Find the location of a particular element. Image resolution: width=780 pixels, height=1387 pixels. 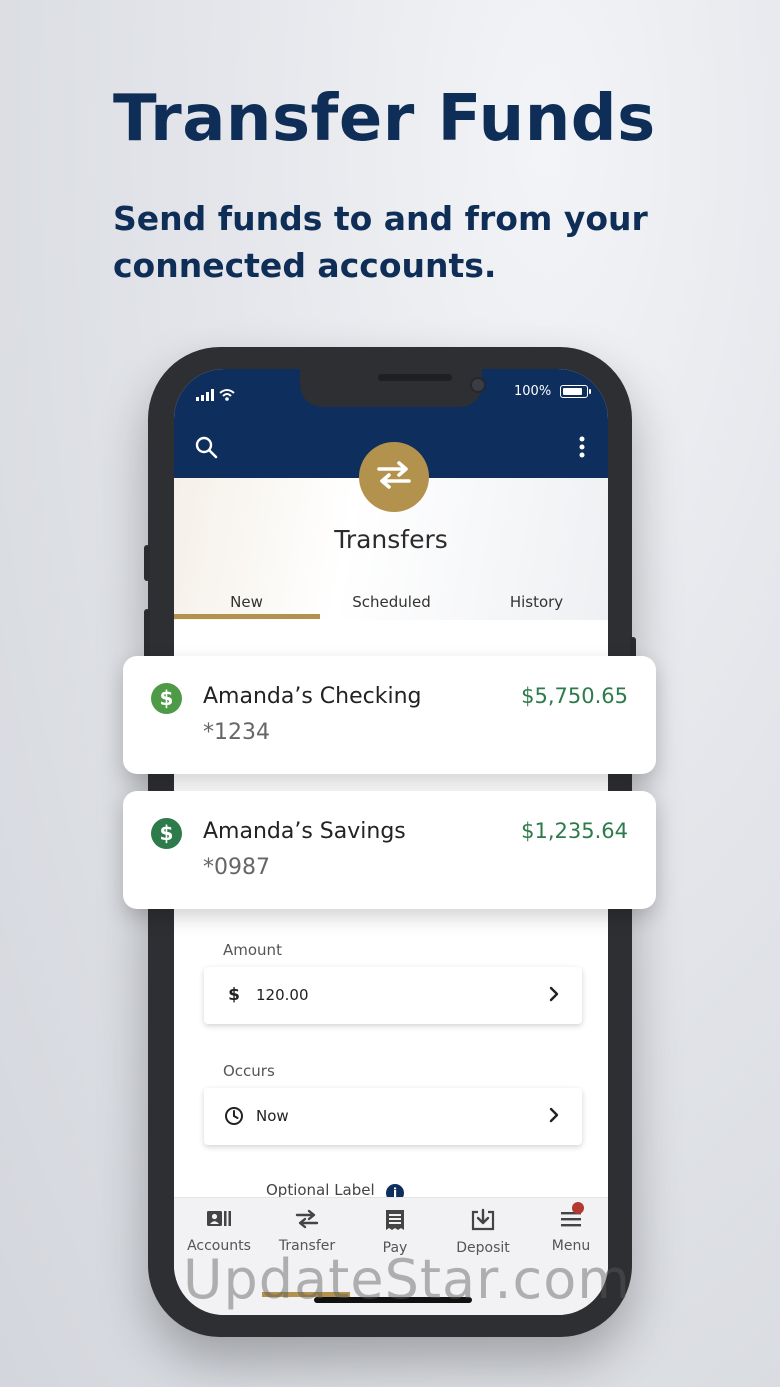

accounts-icon is located at coordinates (219, 1222).